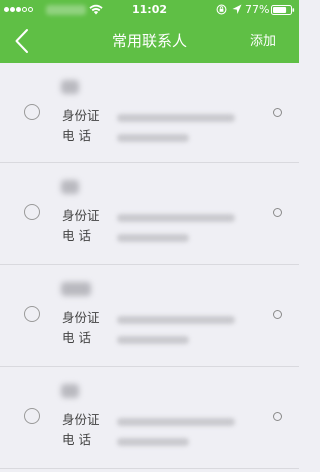  Describe the element at coordinates (149, 10) in the screenshot. I see `status-bar: 11:02 77%` at that location.